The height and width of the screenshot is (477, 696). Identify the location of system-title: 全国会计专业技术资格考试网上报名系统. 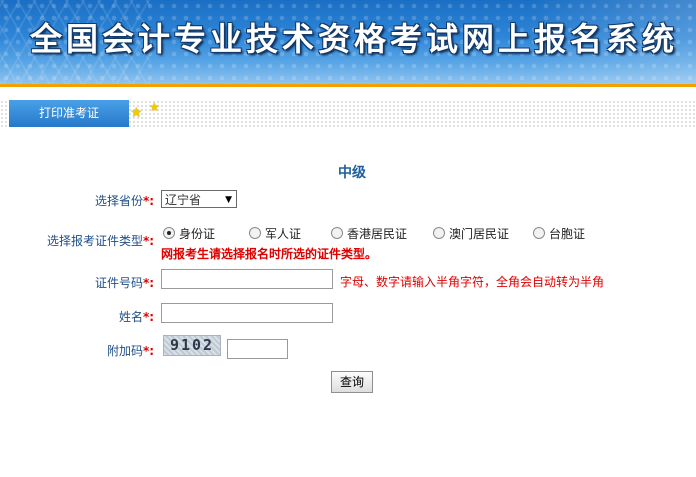
(354, 39).